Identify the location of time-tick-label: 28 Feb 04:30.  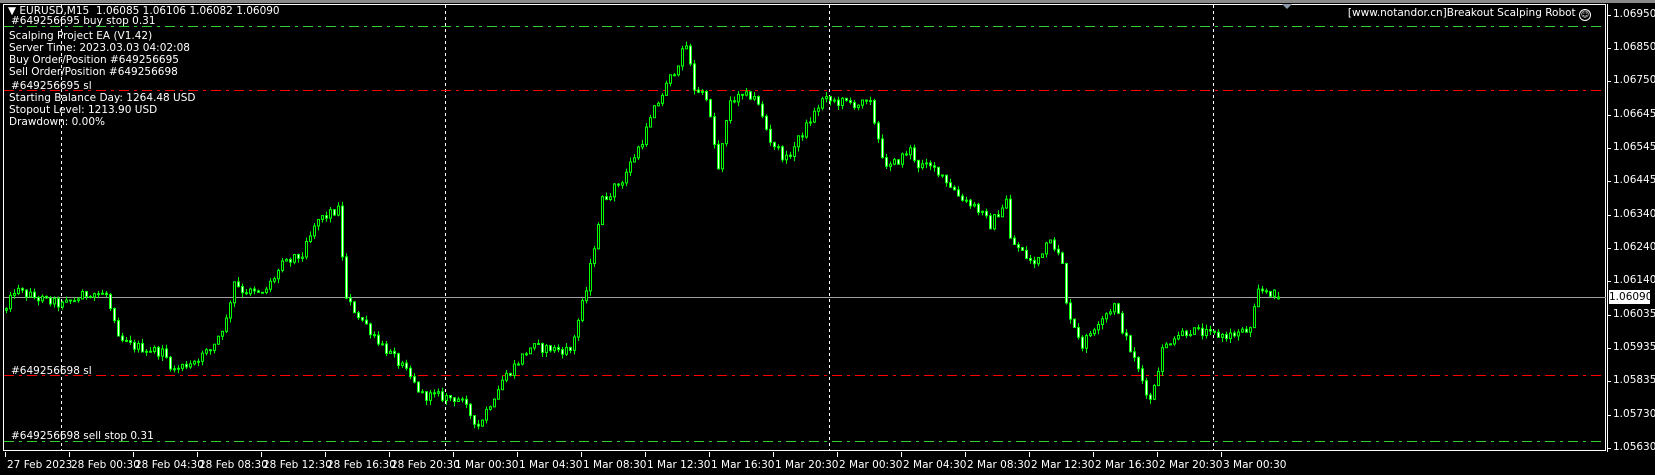
(169, 465).